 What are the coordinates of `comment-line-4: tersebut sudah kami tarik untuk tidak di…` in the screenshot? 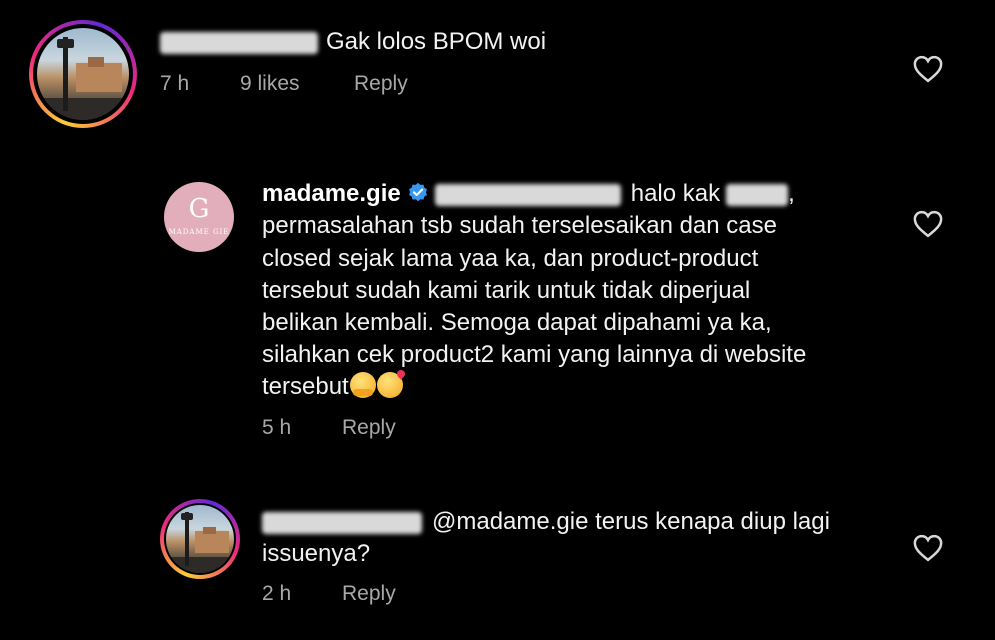 It's located at (506, 290).